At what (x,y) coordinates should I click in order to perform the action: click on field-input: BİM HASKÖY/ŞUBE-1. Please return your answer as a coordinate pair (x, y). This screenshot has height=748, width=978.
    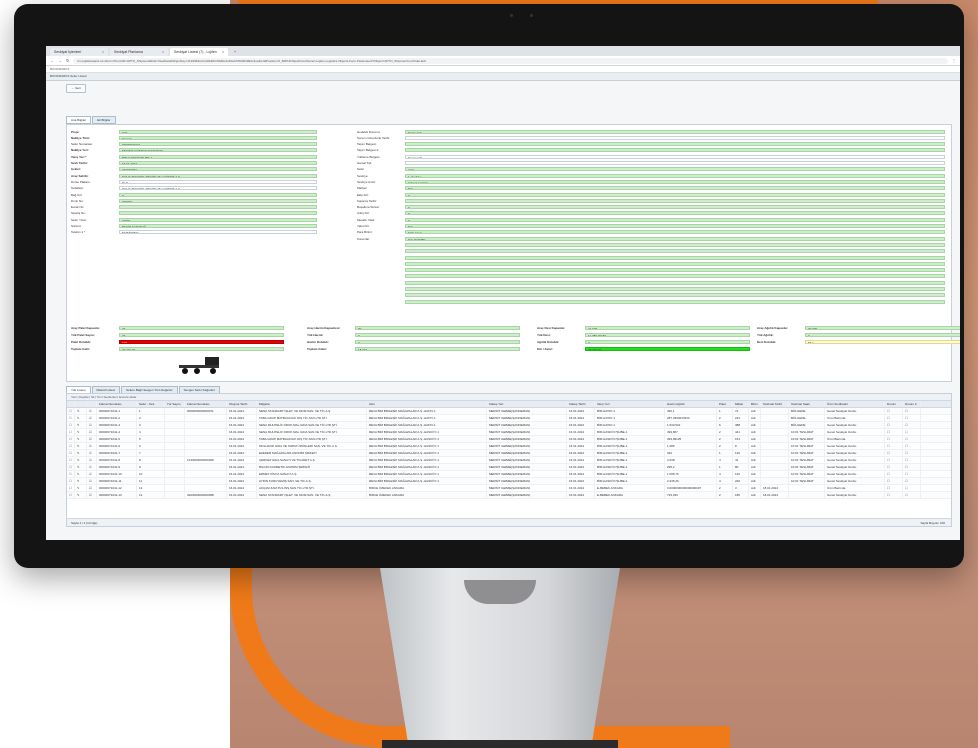
    Looking at the image, I should click on (218, 156).